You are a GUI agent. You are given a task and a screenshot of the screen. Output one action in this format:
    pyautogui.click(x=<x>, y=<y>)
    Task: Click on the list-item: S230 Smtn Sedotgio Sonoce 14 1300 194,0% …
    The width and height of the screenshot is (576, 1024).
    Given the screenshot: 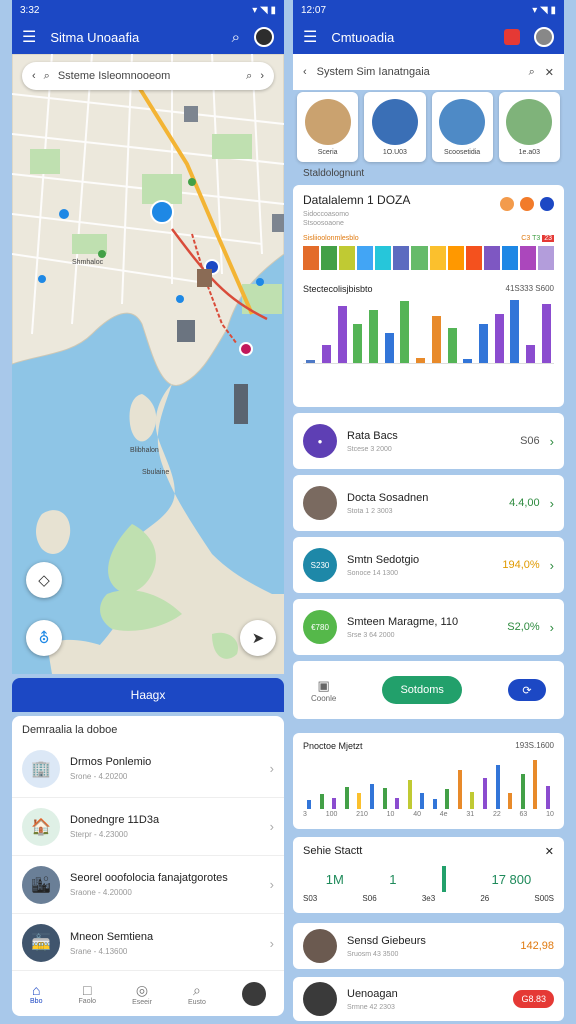 What is the action you would take?
    pyautogui.click(x=428, y=565)
    